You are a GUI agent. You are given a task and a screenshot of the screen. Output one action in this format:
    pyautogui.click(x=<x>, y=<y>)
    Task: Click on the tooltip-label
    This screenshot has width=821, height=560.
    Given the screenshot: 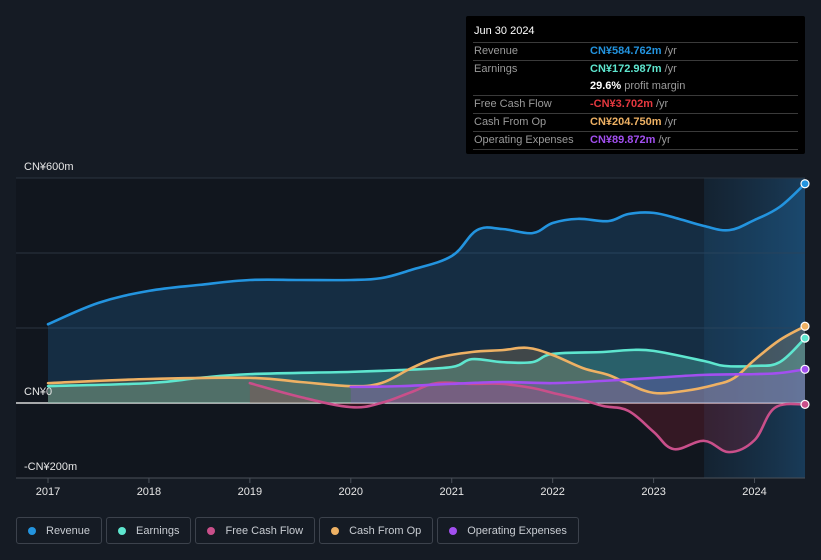 What is the action you would take?
    pyautogui.click(x=531, y=86)
    